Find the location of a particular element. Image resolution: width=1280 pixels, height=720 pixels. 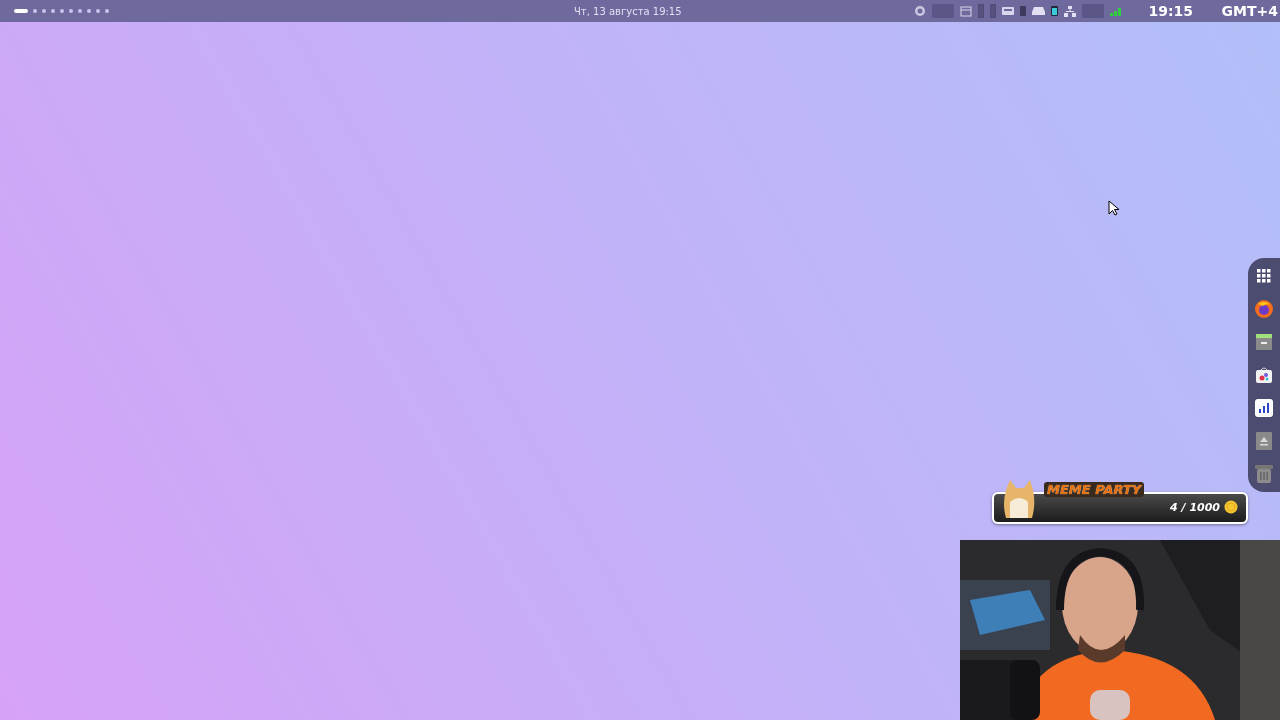

browser-icon is located at coordinates (1264, 309).